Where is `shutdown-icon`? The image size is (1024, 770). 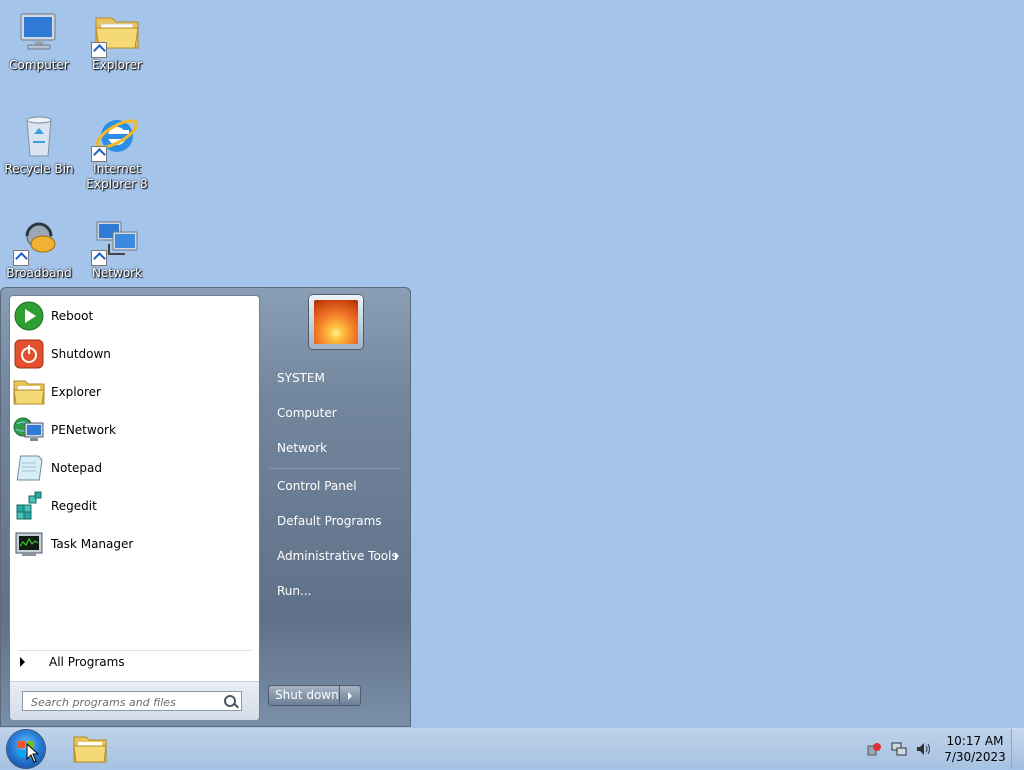 shutdown-icon is located at coordinates (29, 354).